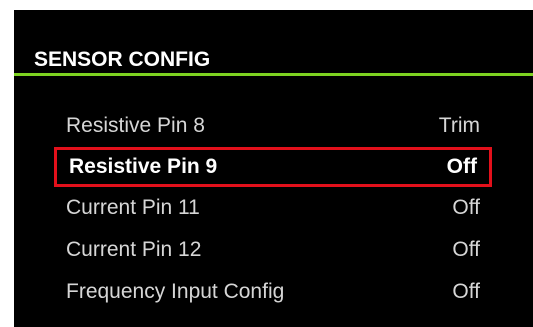  Describe the element at coordinates (273, 126) in the screenshot. I see `menu-item-resistive-pin-8: Resistive Pin 8 Trim` at that location.